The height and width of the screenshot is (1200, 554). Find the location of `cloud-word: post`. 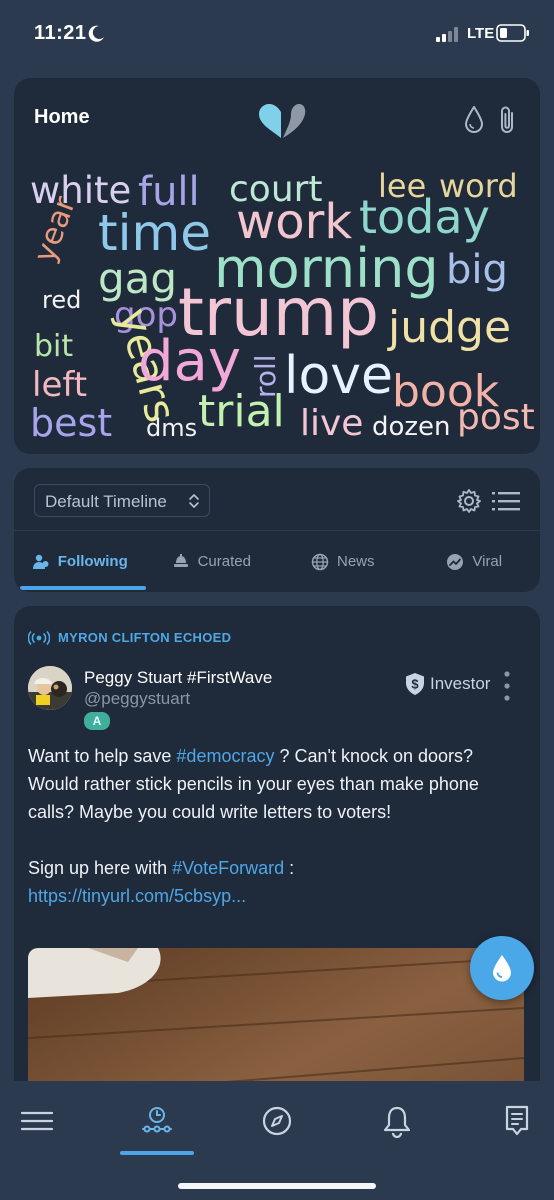

cloud-word: post is located at coordinates (496, 417).